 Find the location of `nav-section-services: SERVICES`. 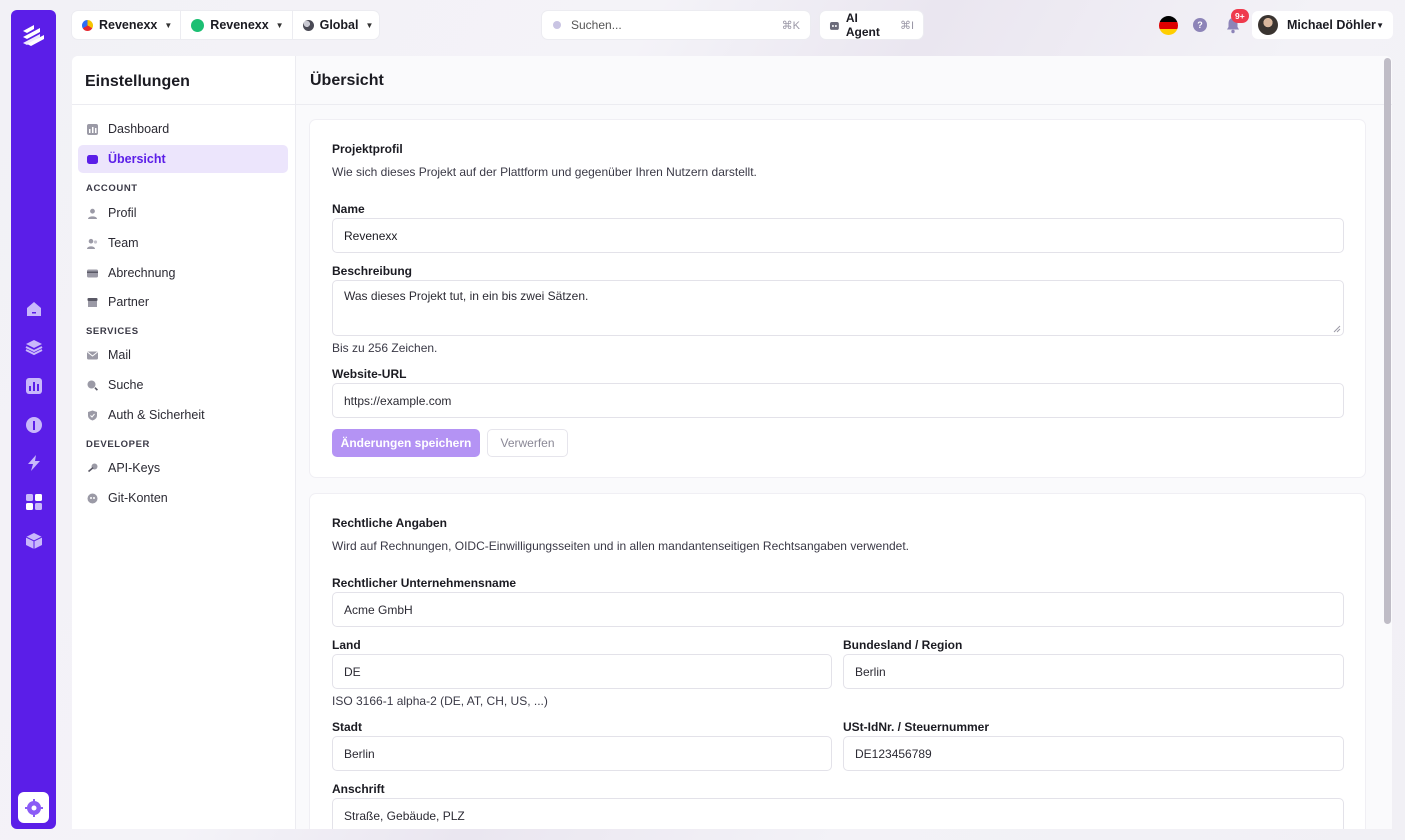

nav-section-services: SERVICES is located at coordinates (112, 331).